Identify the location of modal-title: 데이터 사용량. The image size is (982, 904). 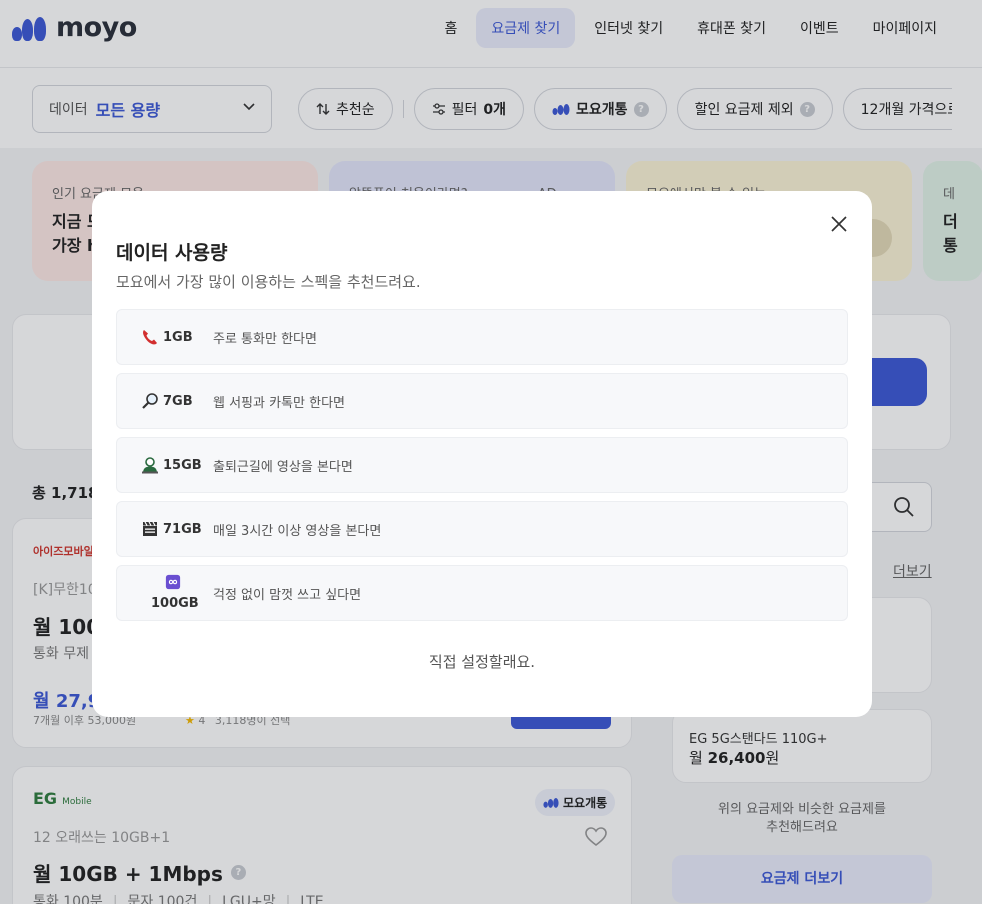
(172, 253).